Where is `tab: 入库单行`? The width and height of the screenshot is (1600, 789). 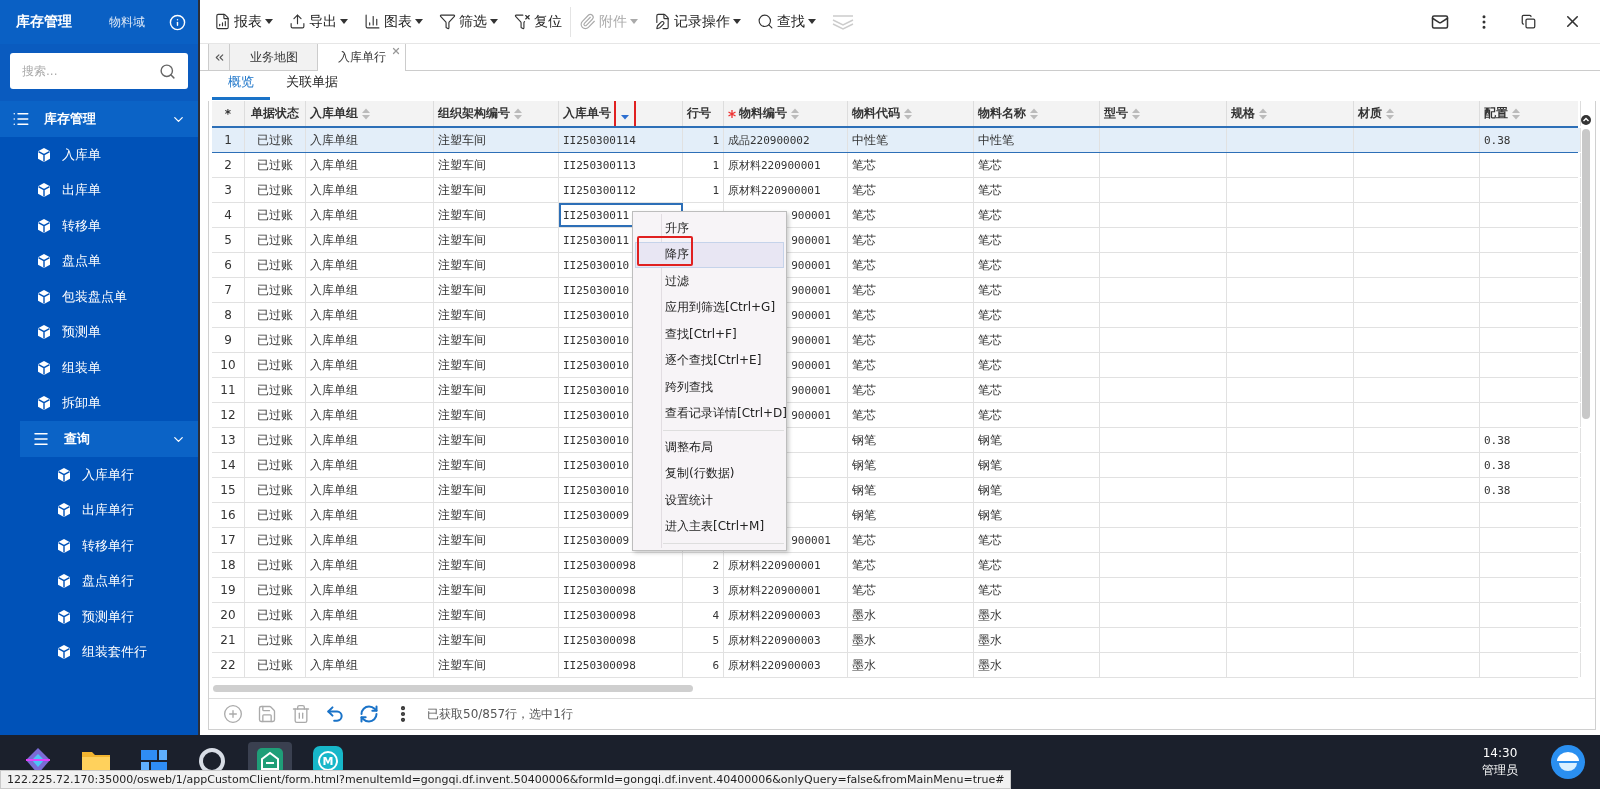 tab: 入库单行 is located at coordinates (362, 57).